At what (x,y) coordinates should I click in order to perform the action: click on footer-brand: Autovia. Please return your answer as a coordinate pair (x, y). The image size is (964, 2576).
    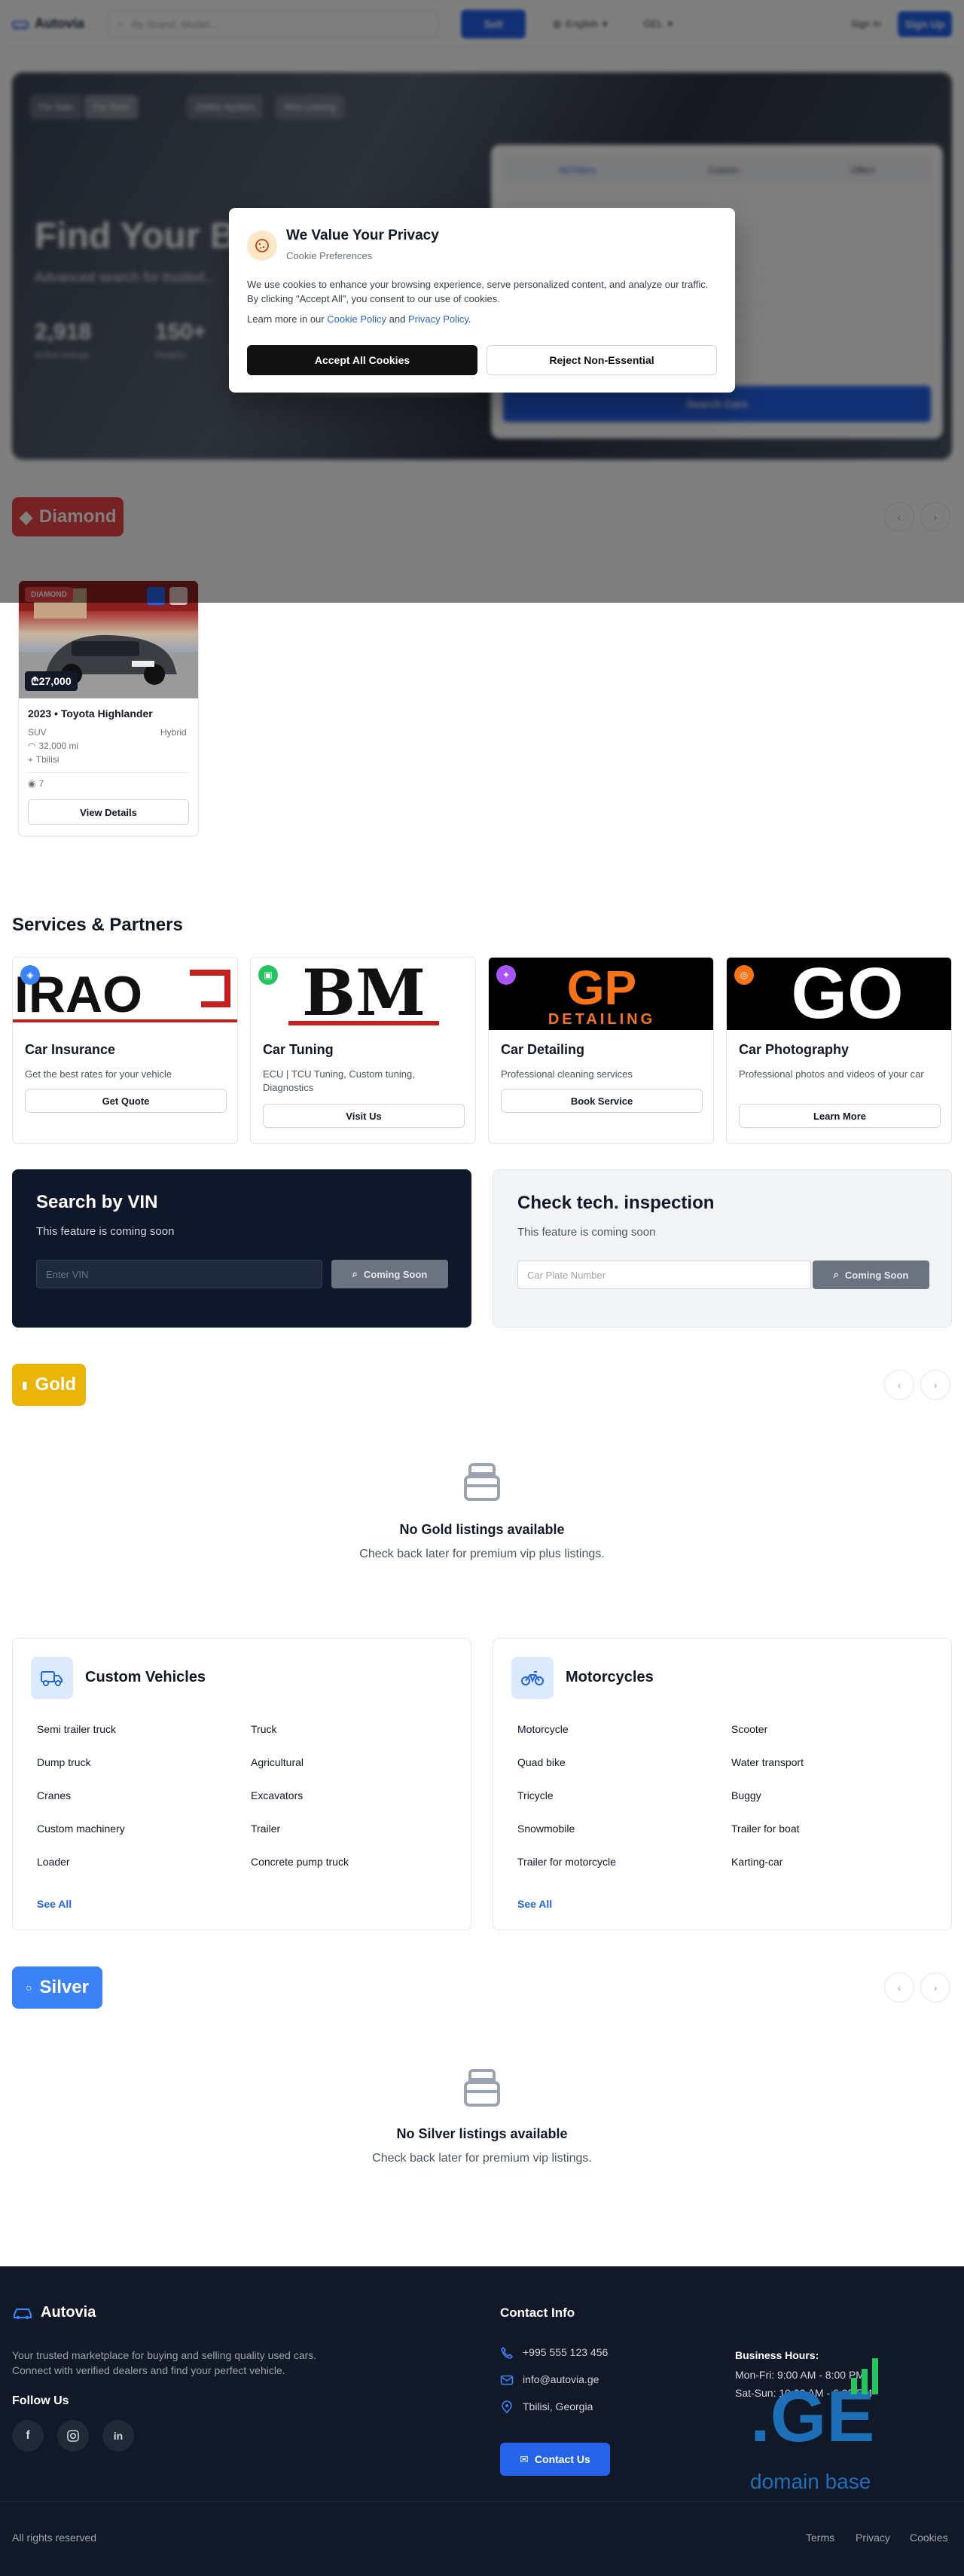
    Looking at the image, I should click on (68, 2312).